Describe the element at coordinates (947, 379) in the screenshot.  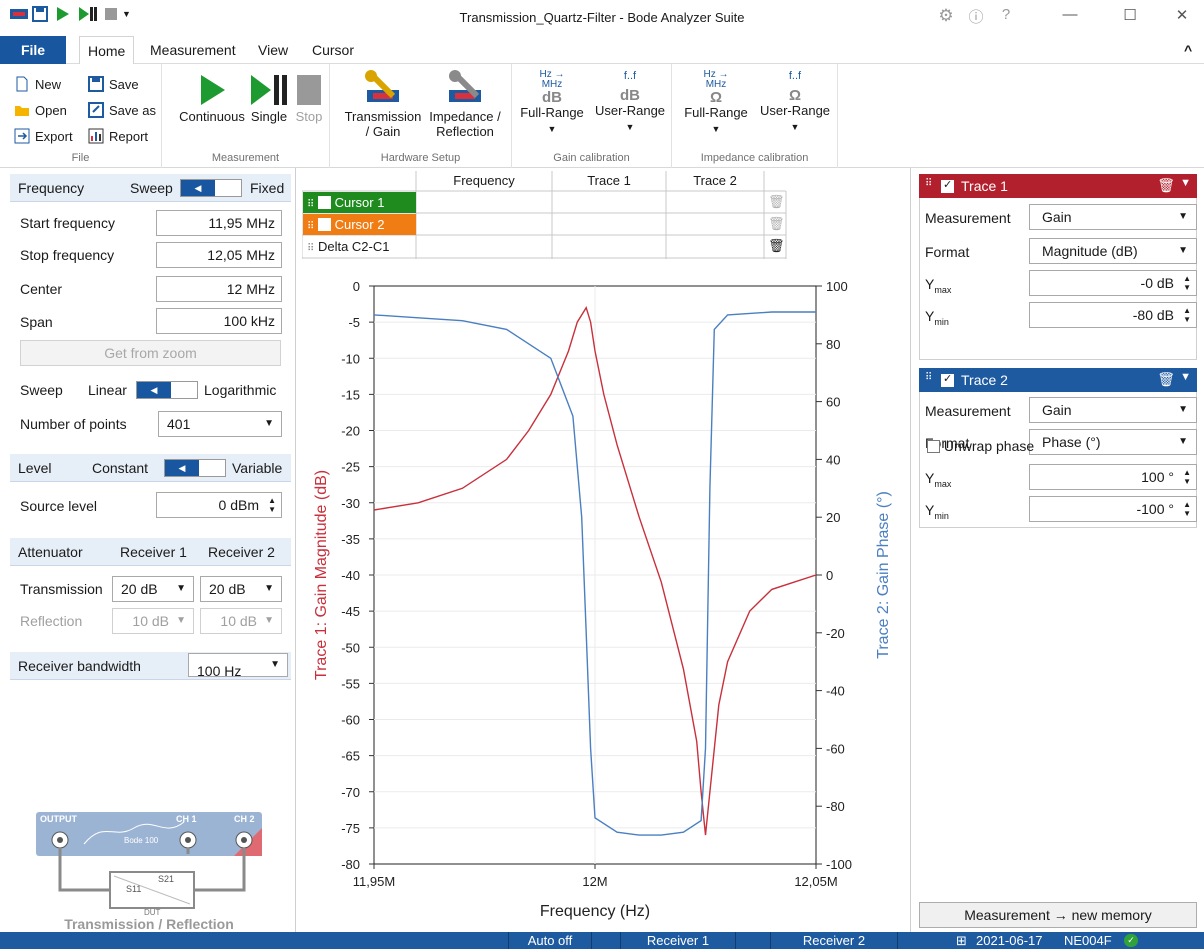
I see `trace2-checkbox` at that location.